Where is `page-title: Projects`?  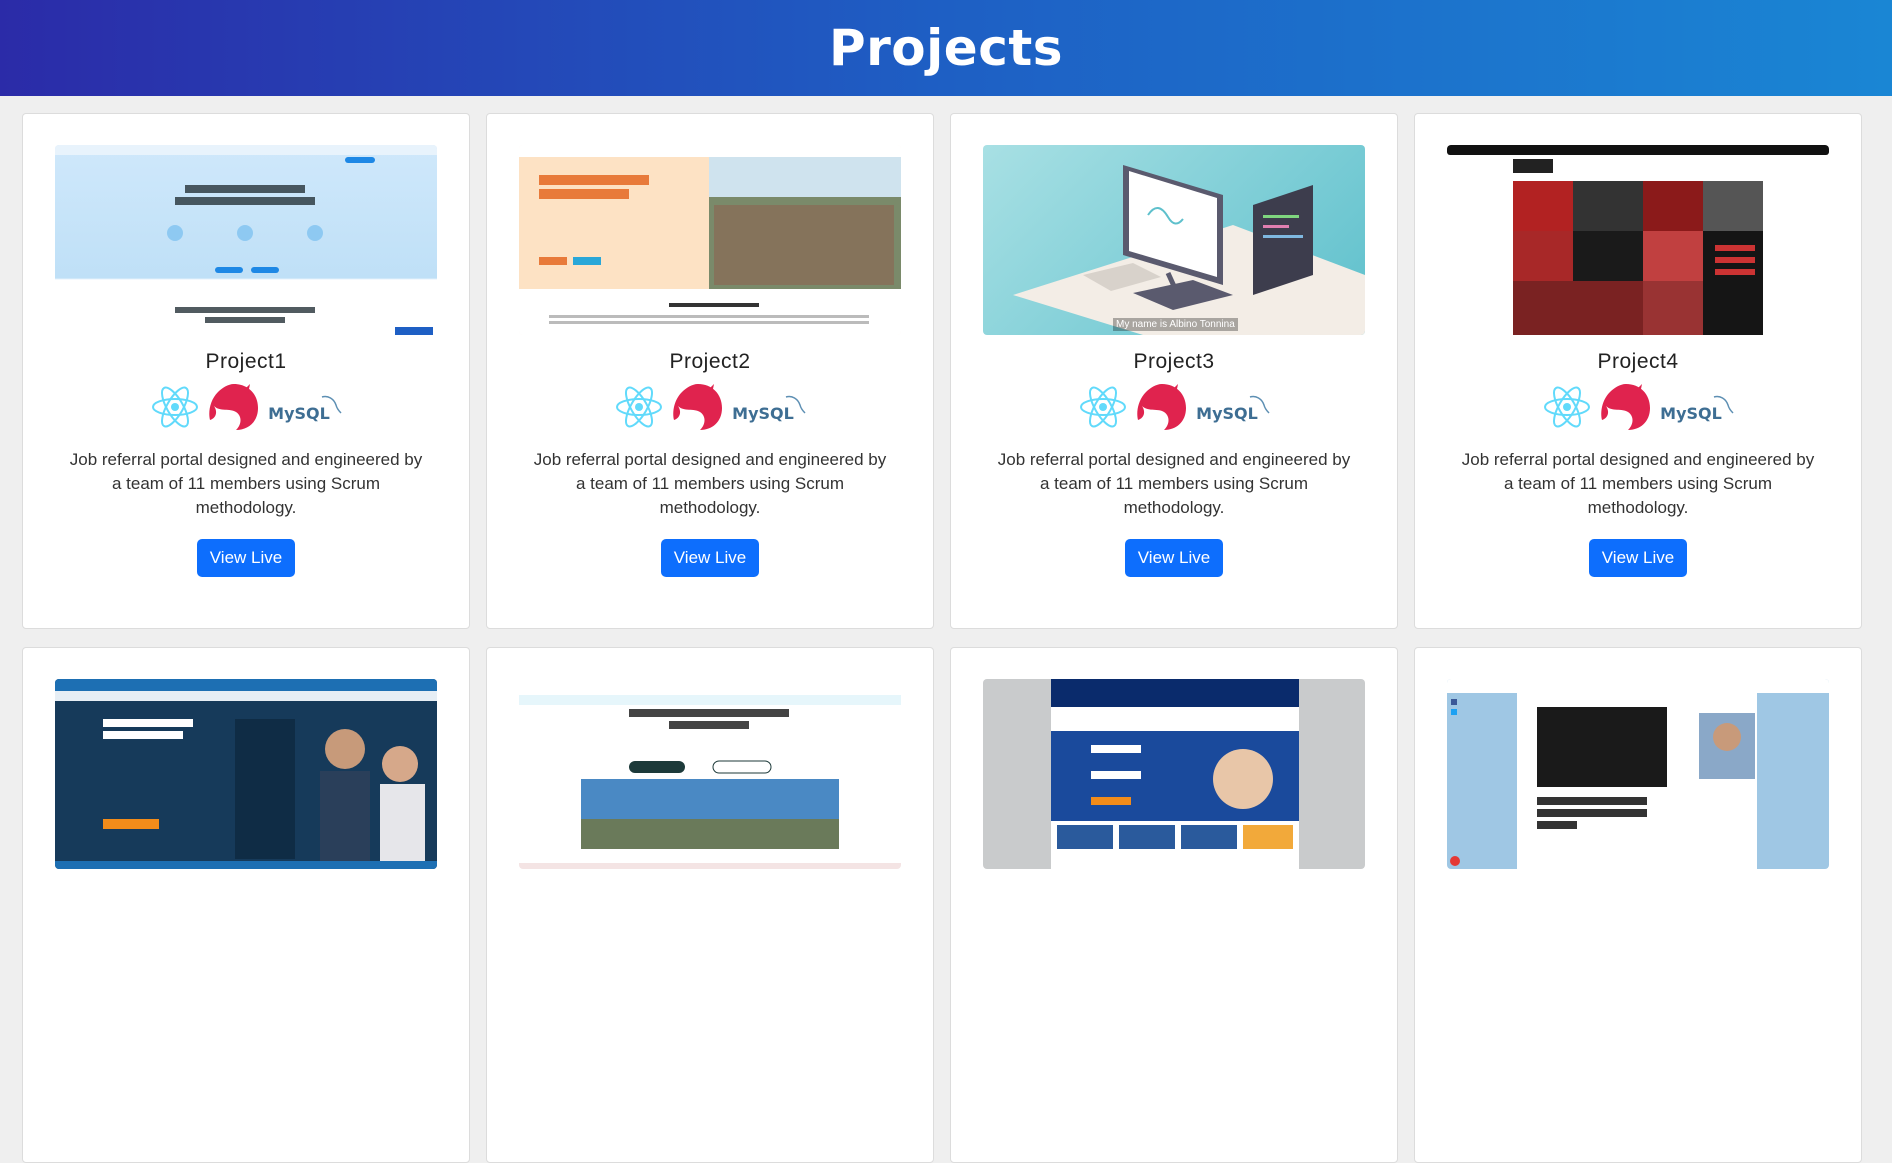
page-title: Projects is located at coordinates (945, 48).